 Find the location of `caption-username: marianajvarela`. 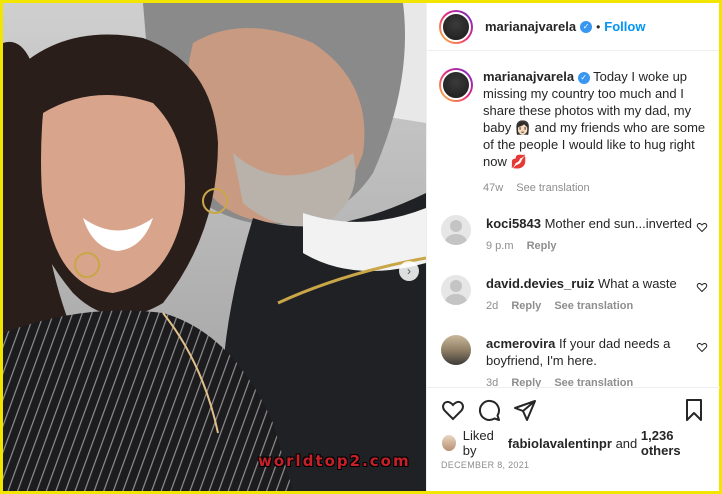

caption-username: marianajvarela is located at coordinates (528, 76).